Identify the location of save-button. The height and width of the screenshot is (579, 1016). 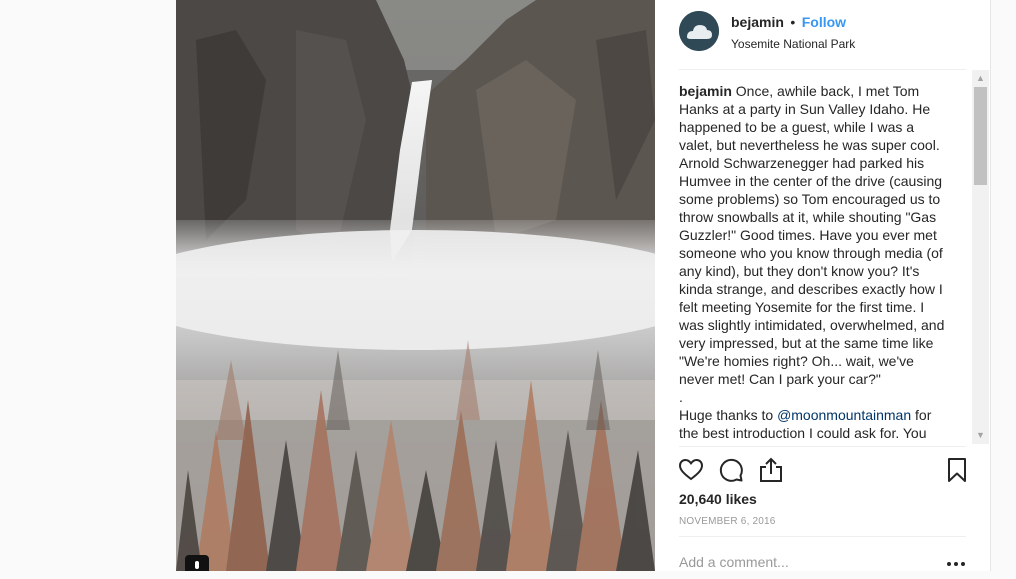
(957, 470).